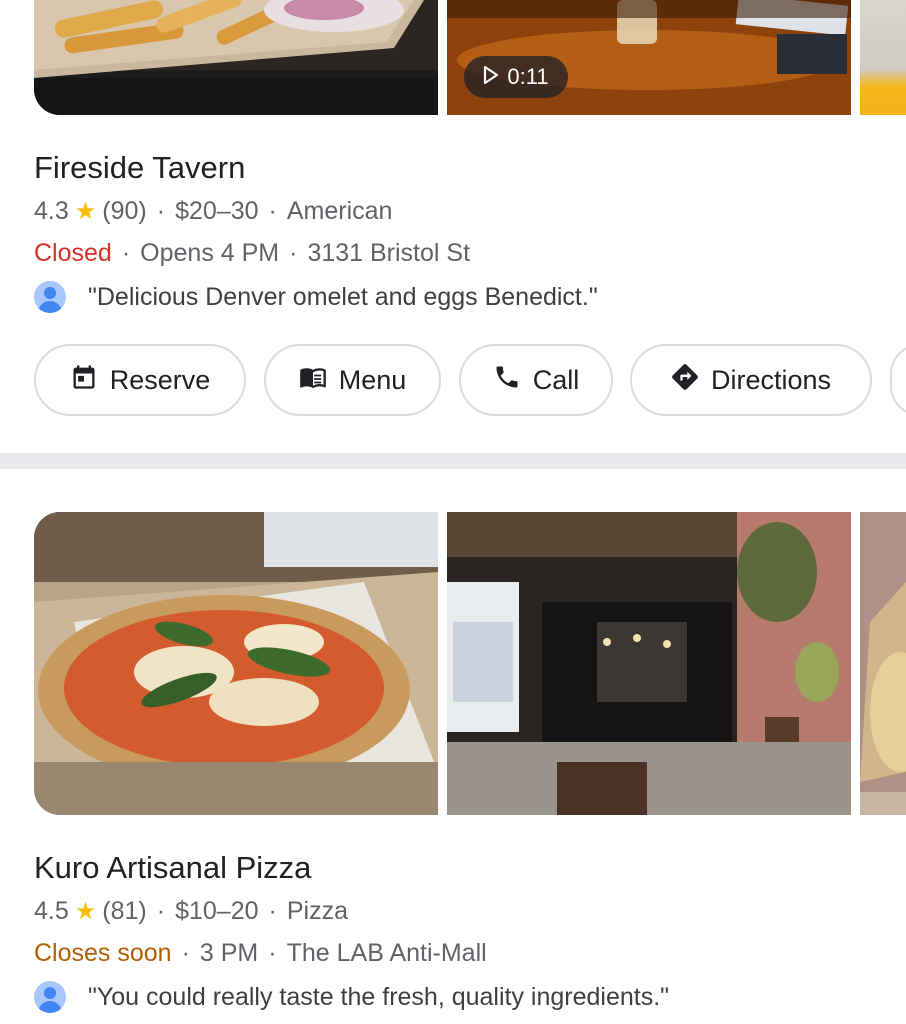 The image size is (906, 1024). I want to click on video-duration: 0:11, so click(528, 76).